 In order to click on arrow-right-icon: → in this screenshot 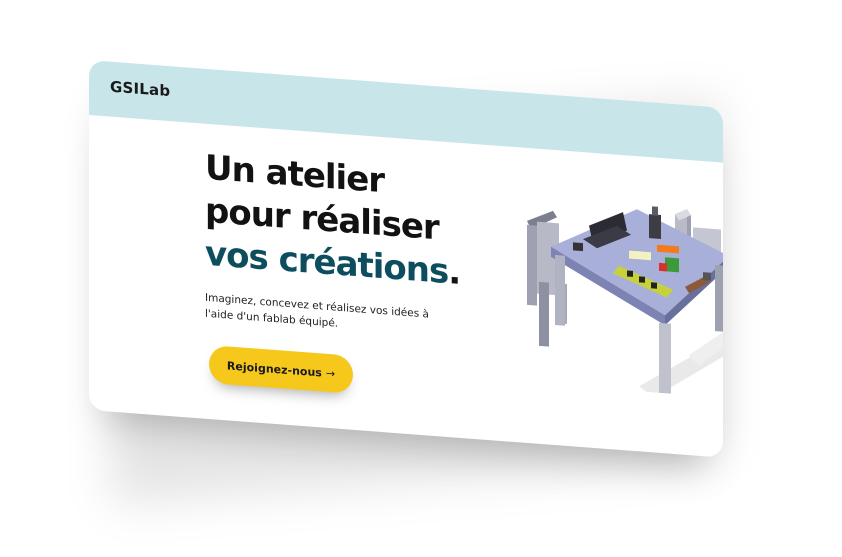, I will do `click(330, 373)`.